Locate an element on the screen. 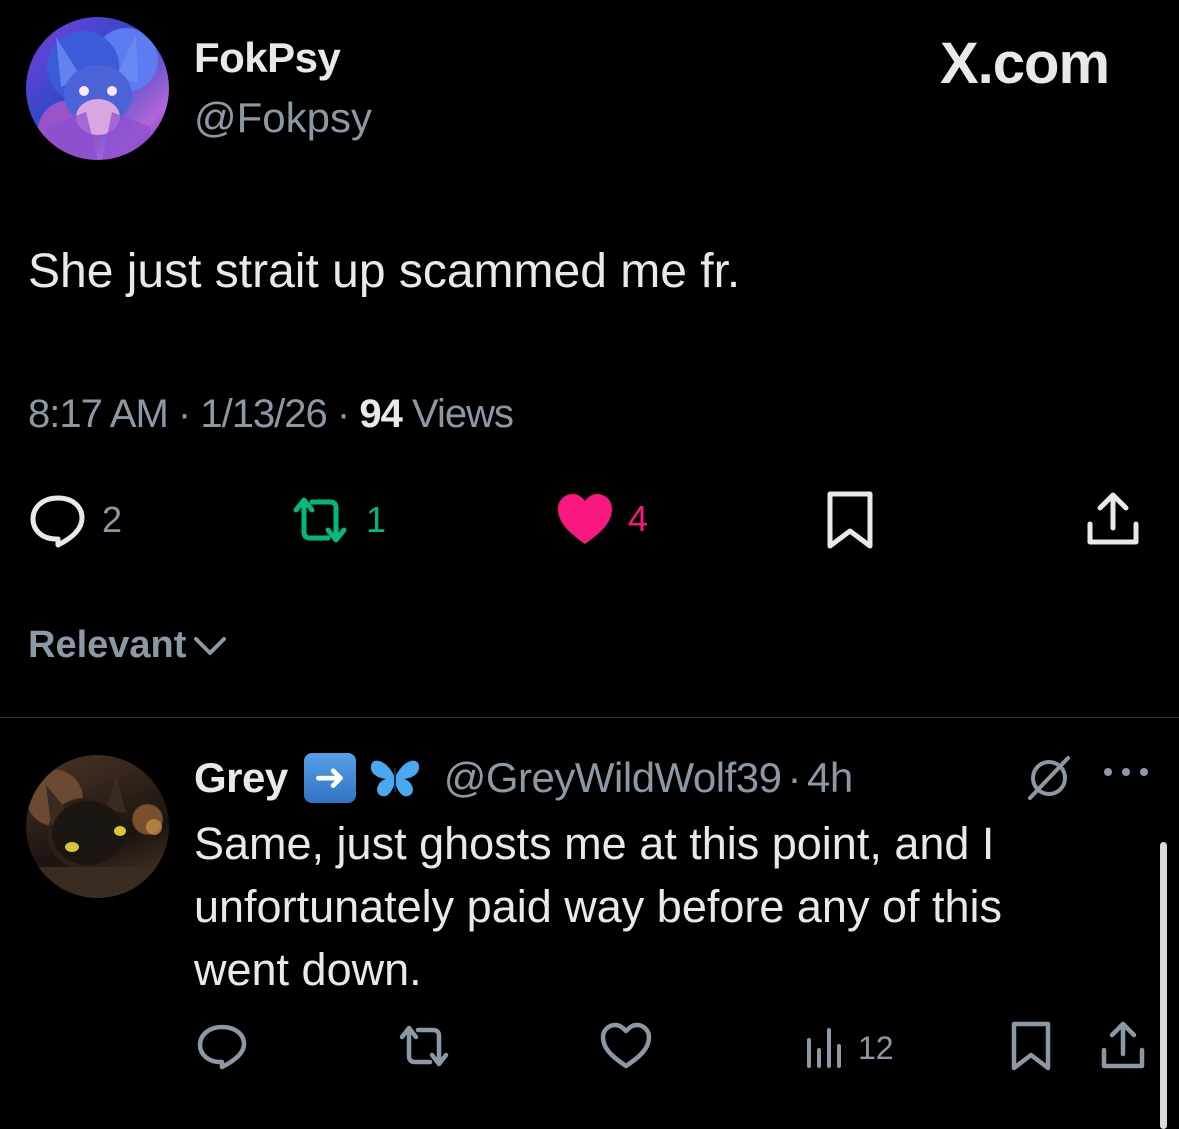  reply-handle: @GreyWildWolf39 is located at coordinates (613, 778).